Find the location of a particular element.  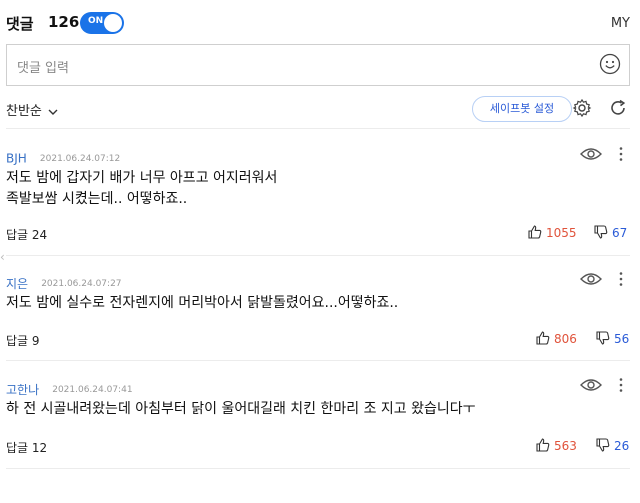

comments-count: 126 is located at coordinates (64, 22).